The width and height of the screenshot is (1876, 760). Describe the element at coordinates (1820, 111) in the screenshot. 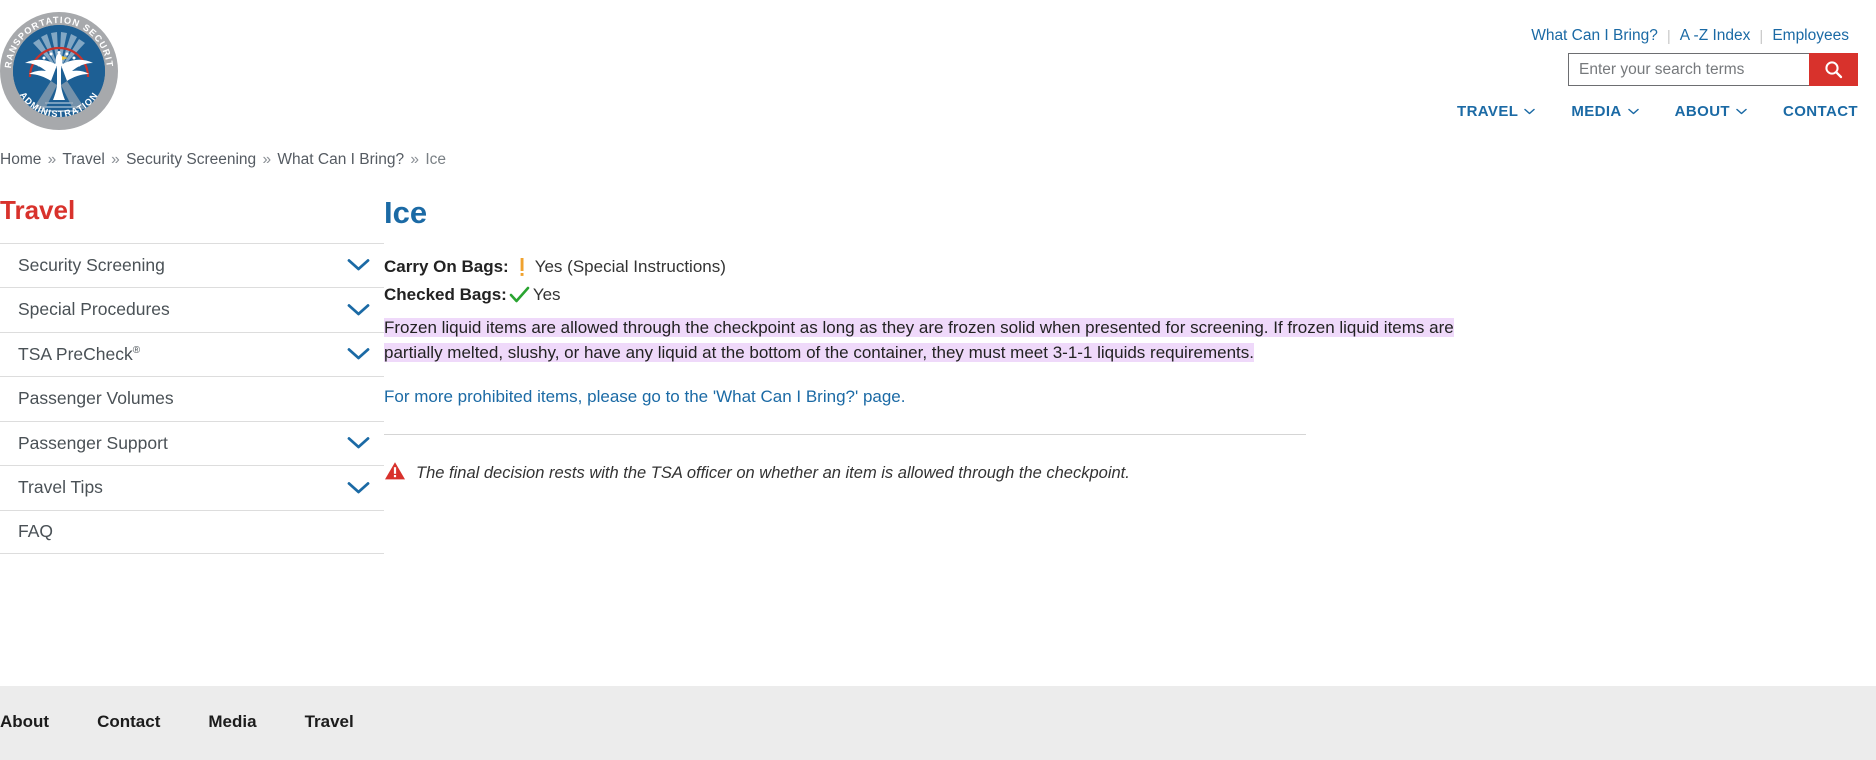

I see `nav-item-label: CONTACT` at that location.